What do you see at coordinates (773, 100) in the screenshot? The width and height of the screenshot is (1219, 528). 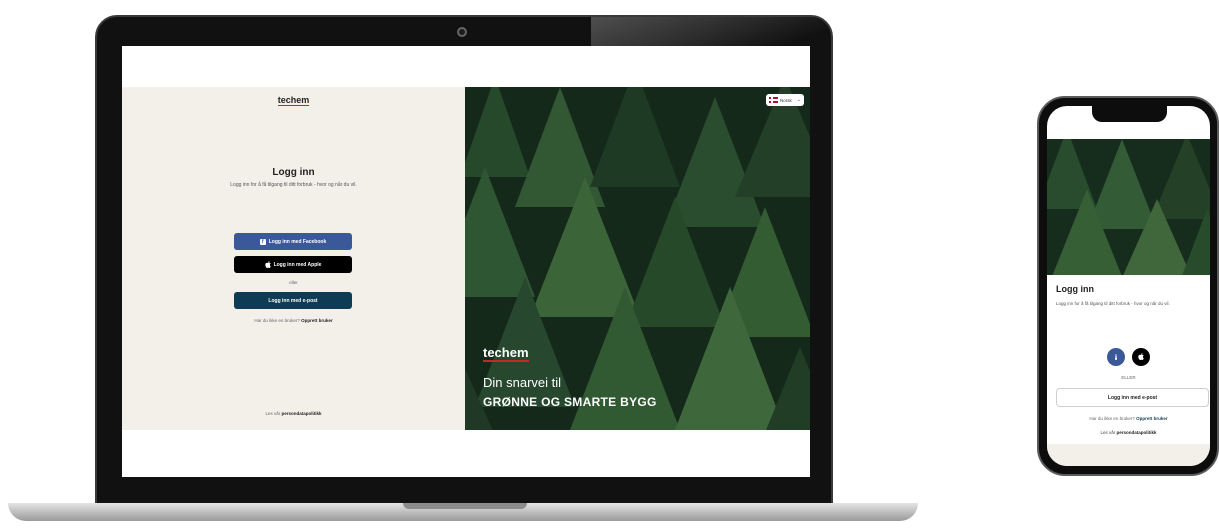 I see `flag-norway-icon` at bounding box center [773, 100].